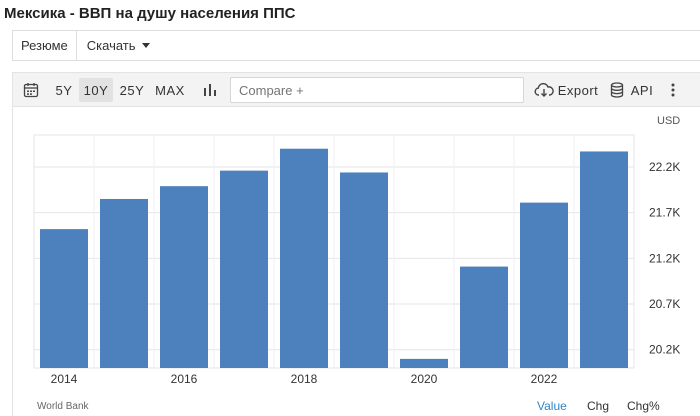 The height and width of the screenshot is (416, 700). I want to click on tab-bar: Резюме Скачать, so click(356, 45).